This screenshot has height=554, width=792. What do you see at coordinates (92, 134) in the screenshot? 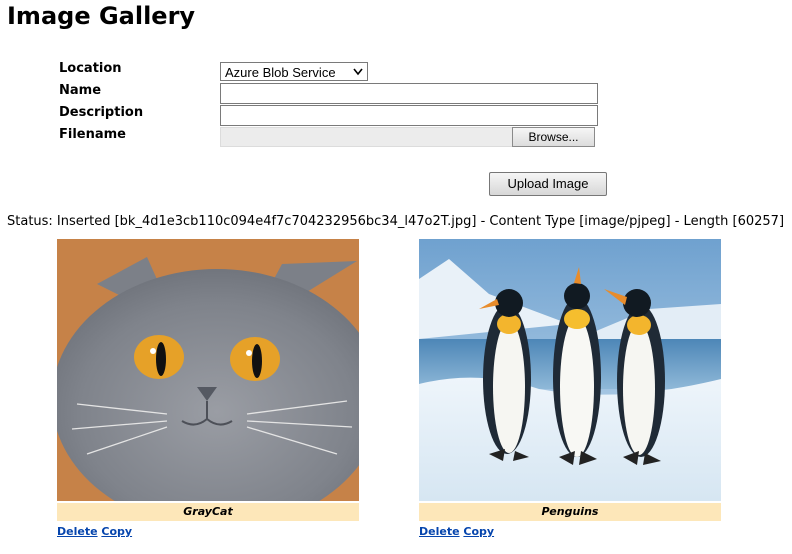
I see `filename-label: Filename` at bounding box center [92, 134].